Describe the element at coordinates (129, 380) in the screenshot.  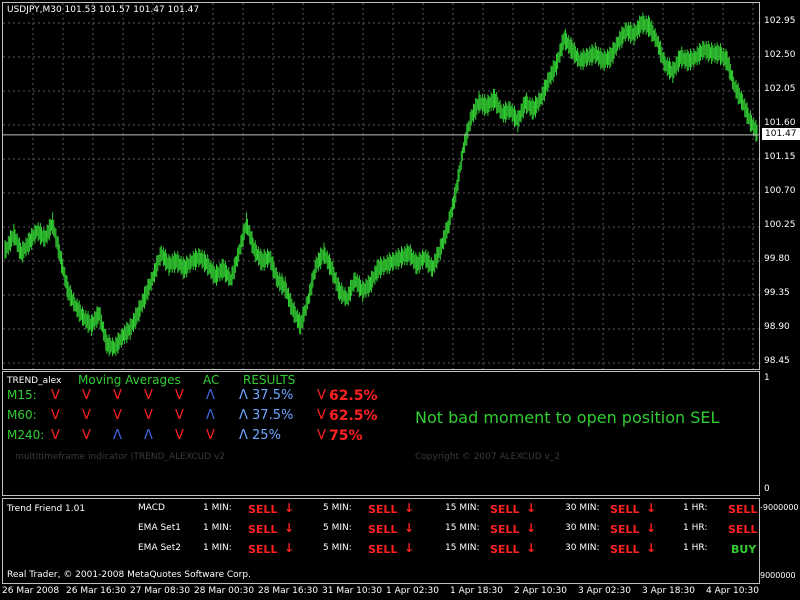
I see `ma-header: Moving Averages` at that location.